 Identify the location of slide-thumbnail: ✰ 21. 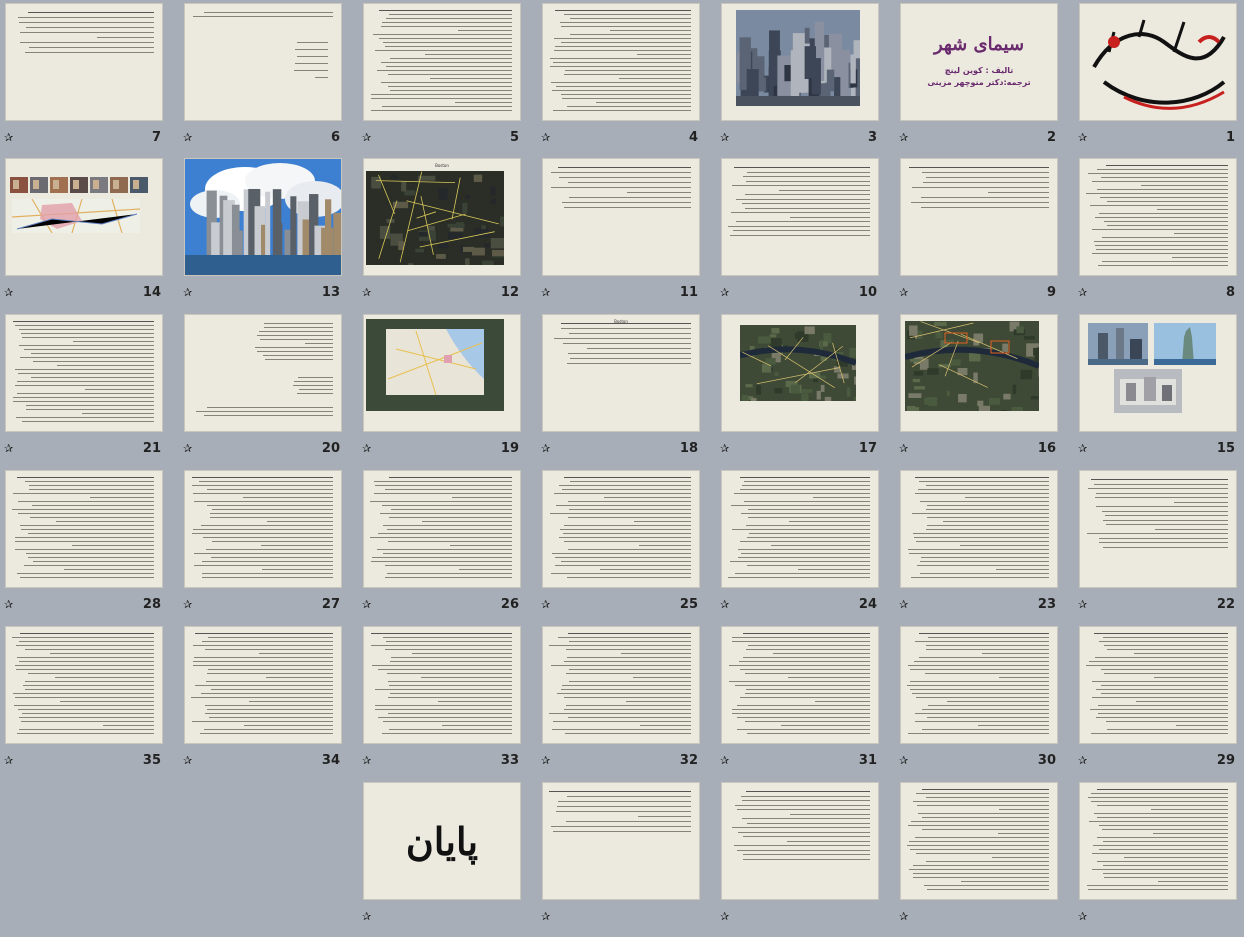
(89, 391).